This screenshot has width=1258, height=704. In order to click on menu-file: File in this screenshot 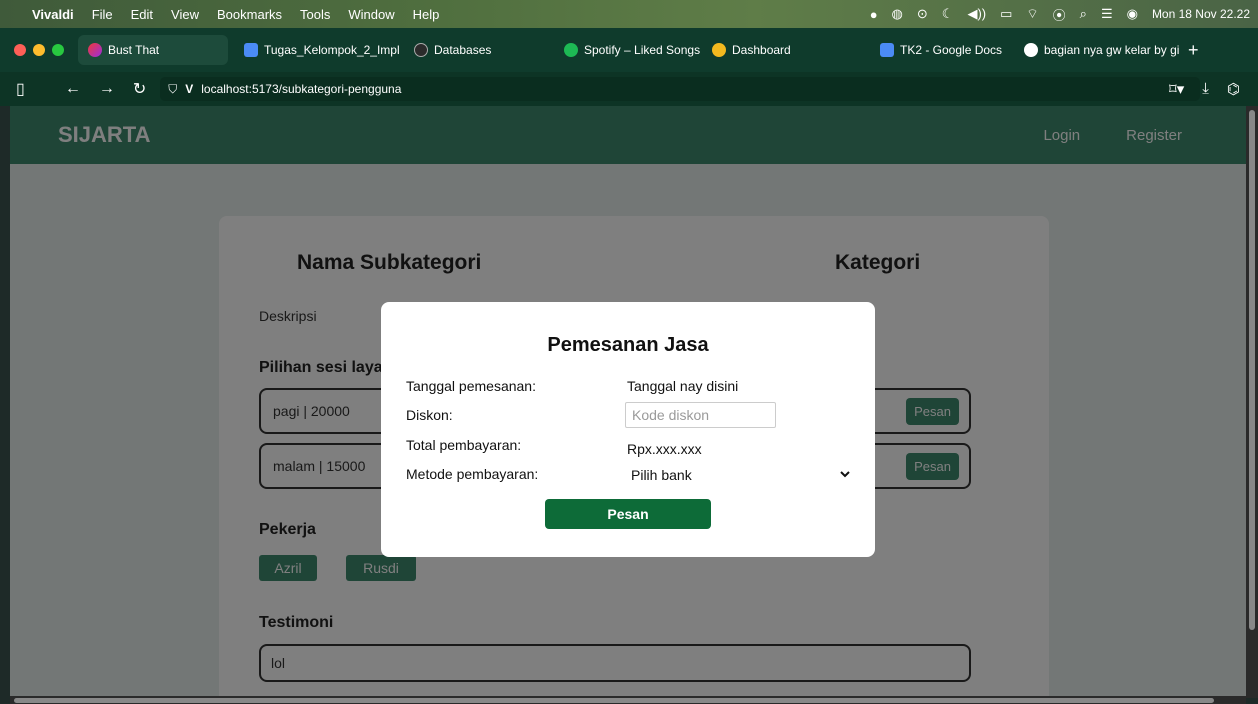, I will do `click(102, 14)`.